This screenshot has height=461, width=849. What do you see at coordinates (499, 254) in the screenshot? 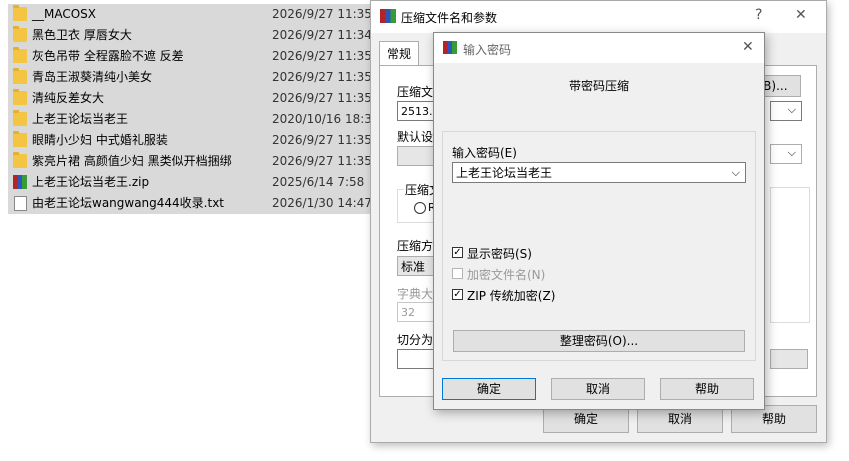
I see `show-password-label: 显示密码(S)` at bounding box center [499, 254].